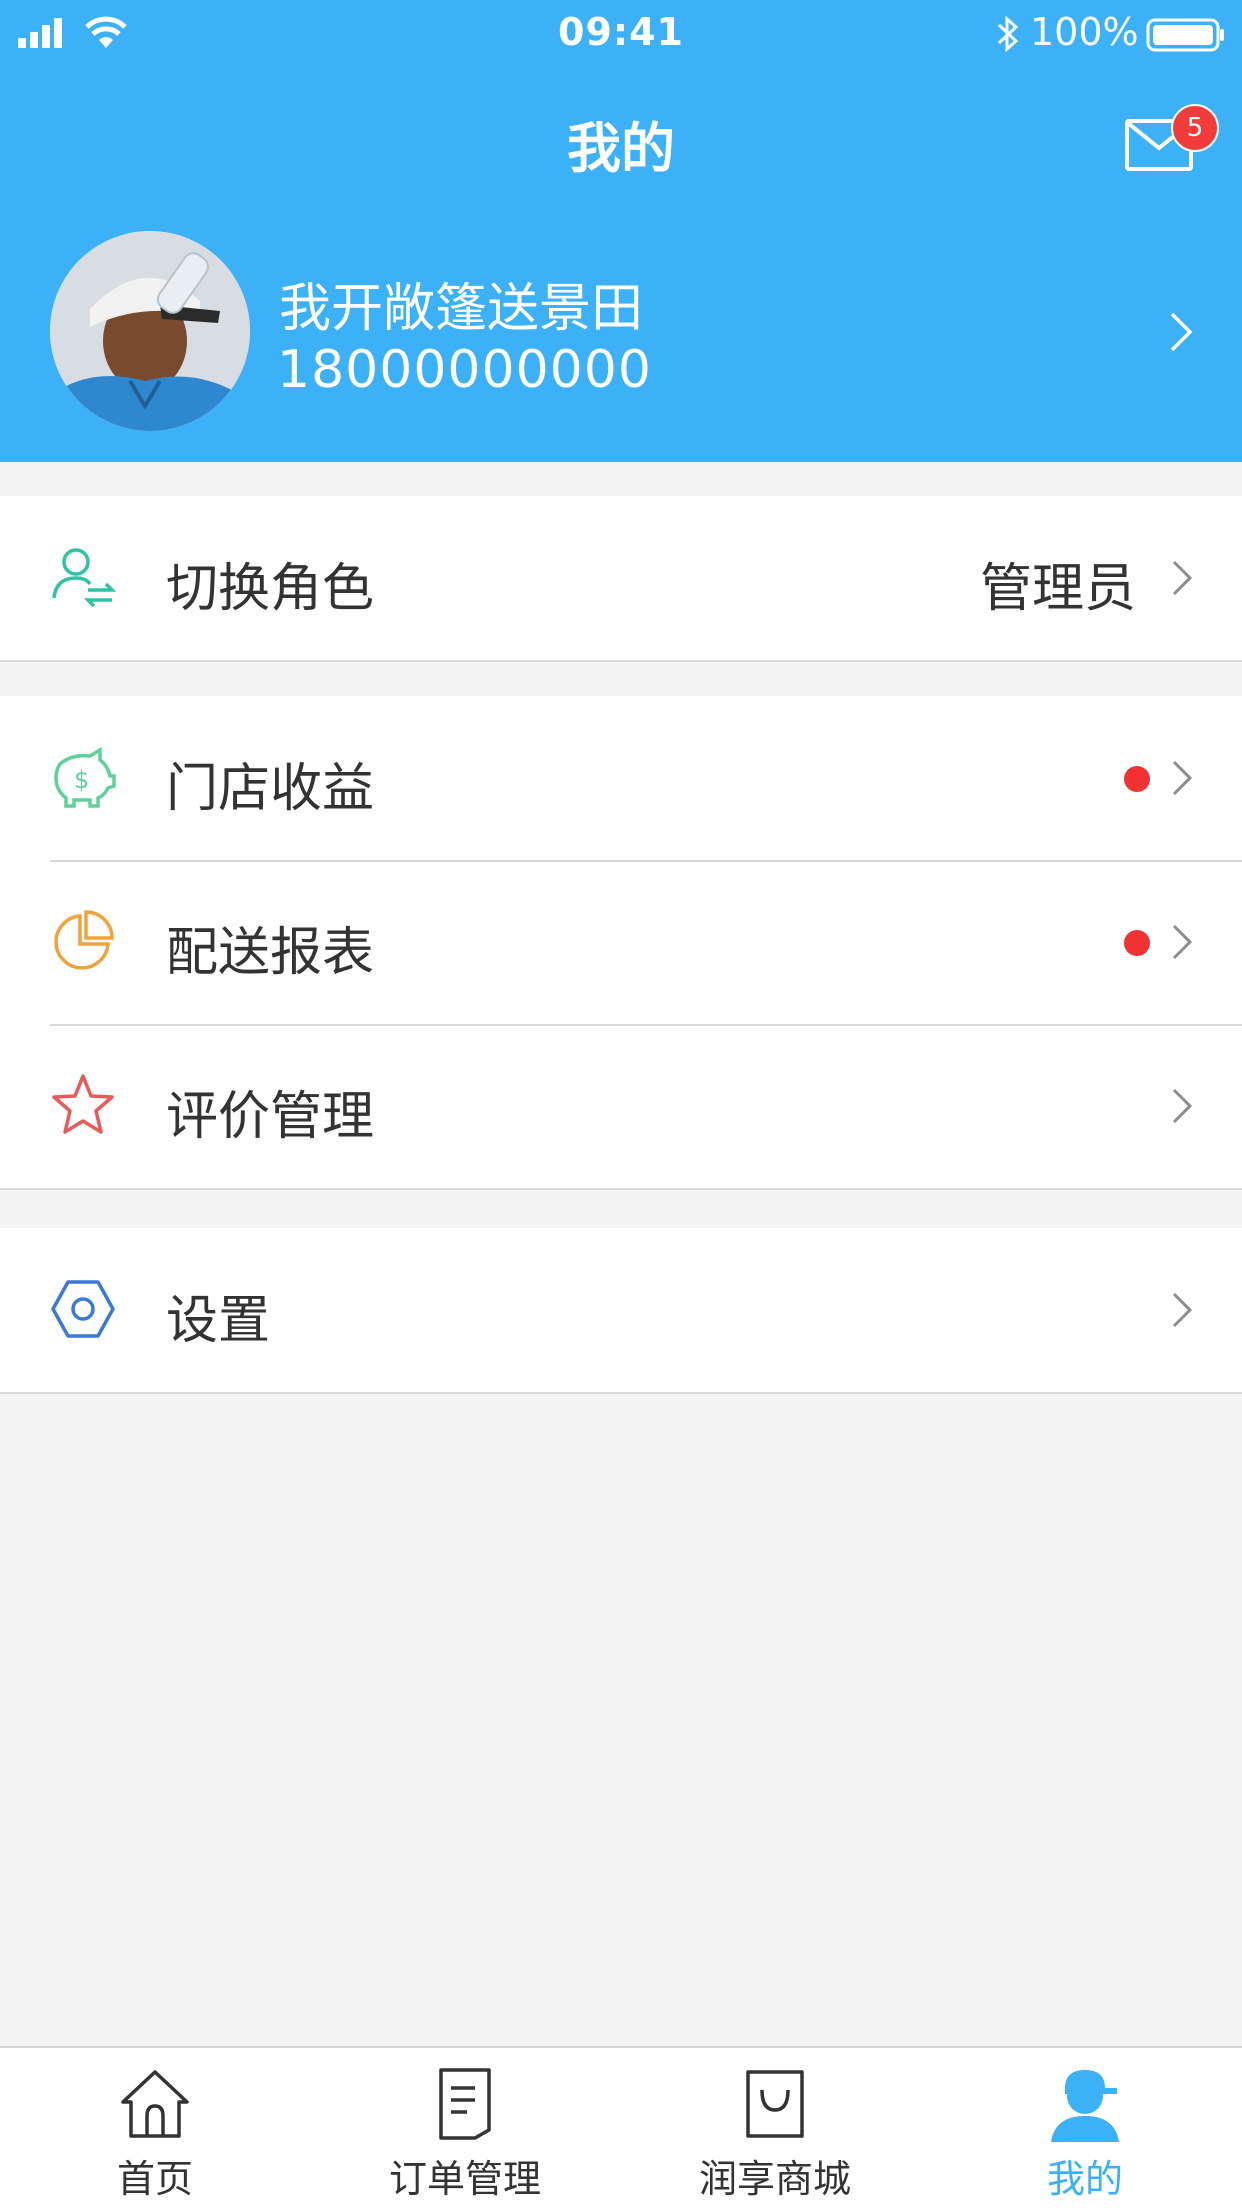 This screenshot has width=1242, height=2210. I want to click on piggy-bank-icon: $, so click(85, 777).